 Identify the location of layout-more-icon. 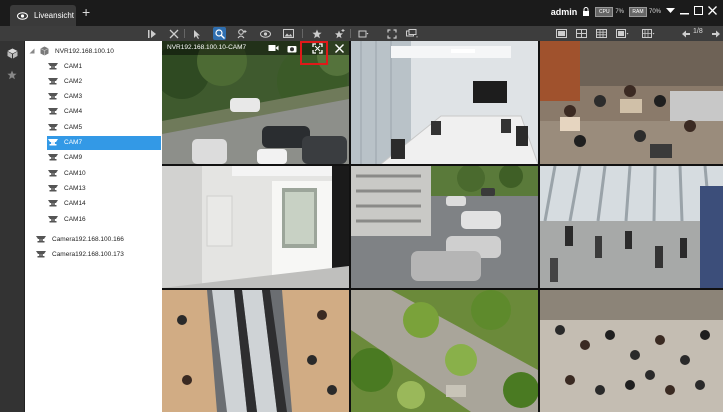
(648, 33).